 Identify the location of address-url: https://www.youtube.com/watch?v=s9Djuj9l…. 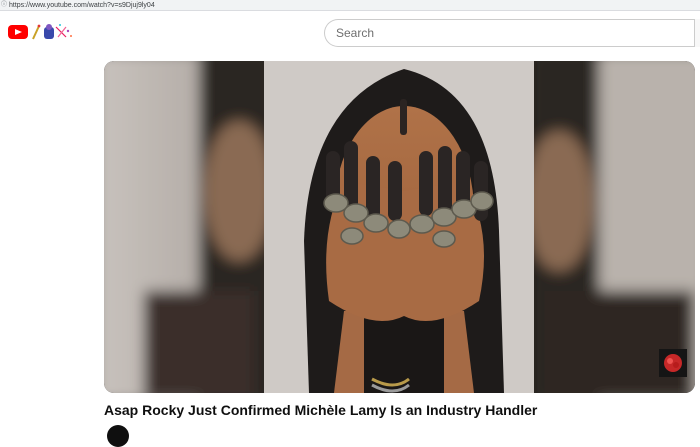
(82, 5).